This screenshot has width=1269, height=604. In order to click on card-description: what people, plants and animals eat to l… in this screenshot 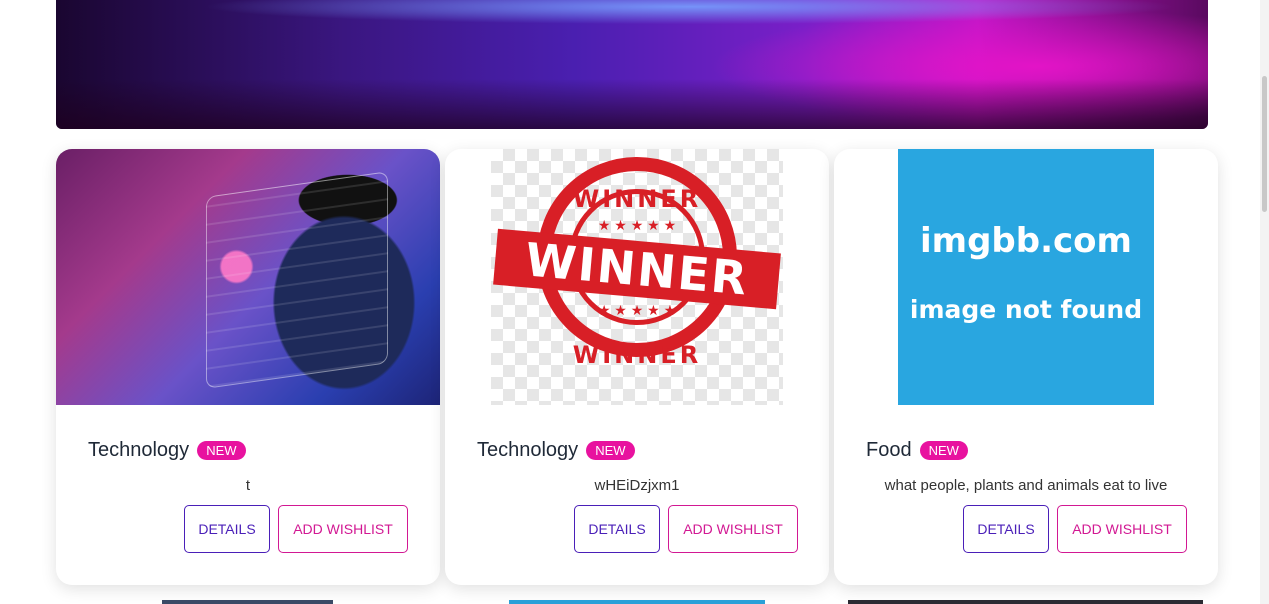, I will do `click(1026, 485)`.